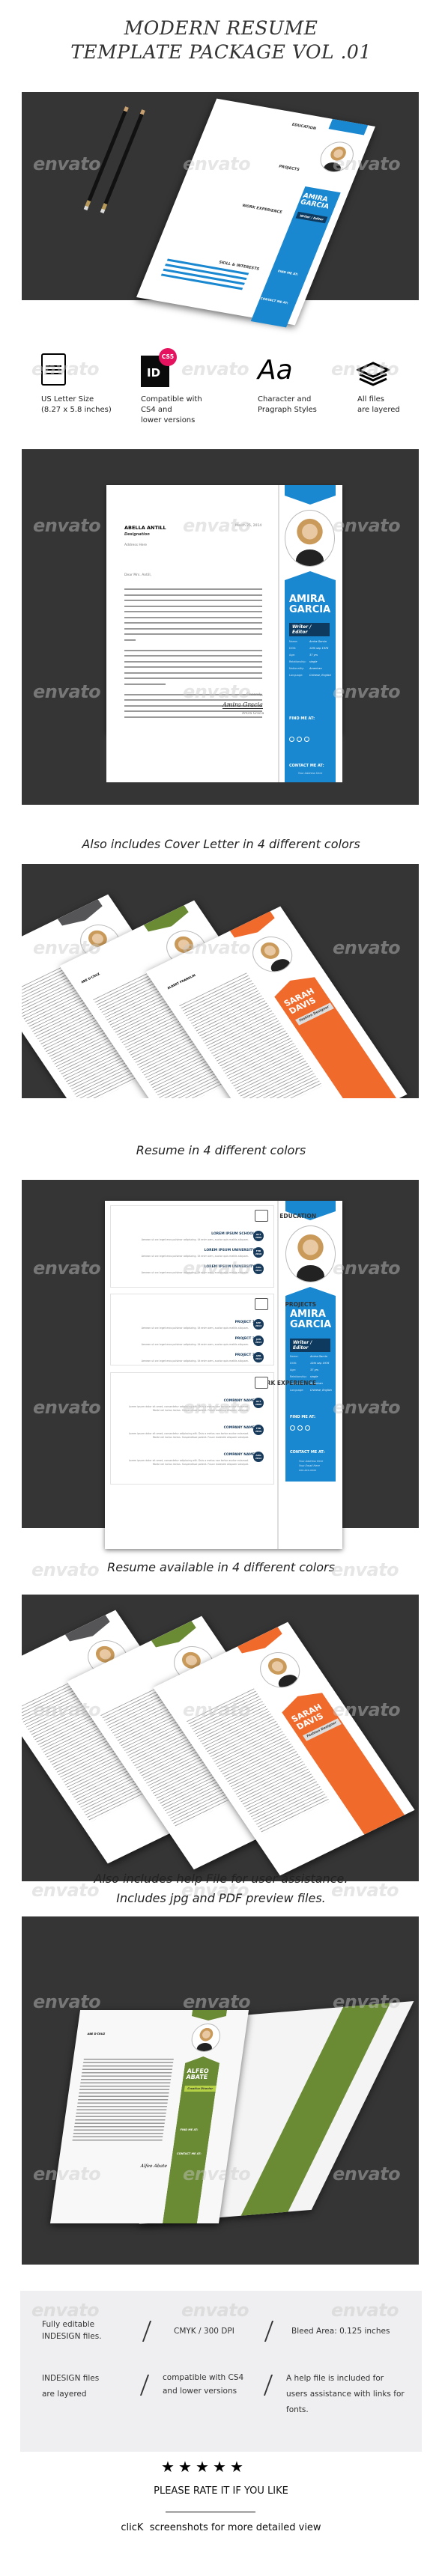 This screenshot has width=442, height=2576. I want to click on document-icon, so click(53, 369).